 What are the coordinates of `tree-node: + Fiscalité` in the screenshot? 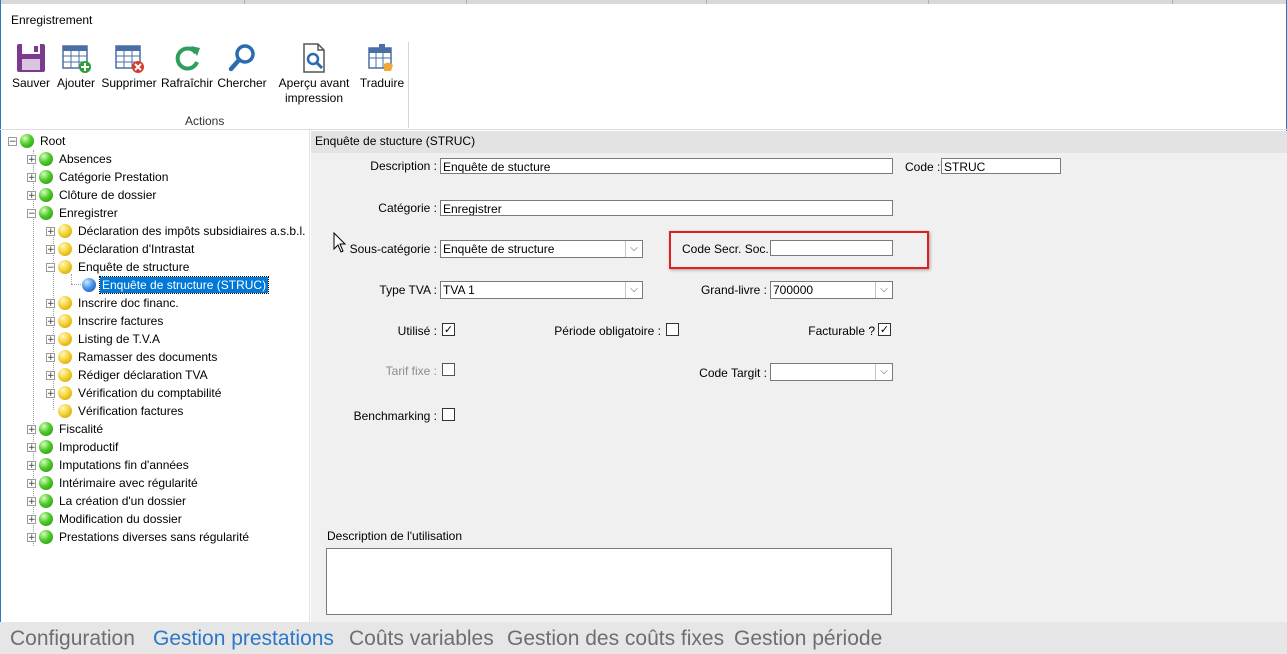 It's located at (66, 429).